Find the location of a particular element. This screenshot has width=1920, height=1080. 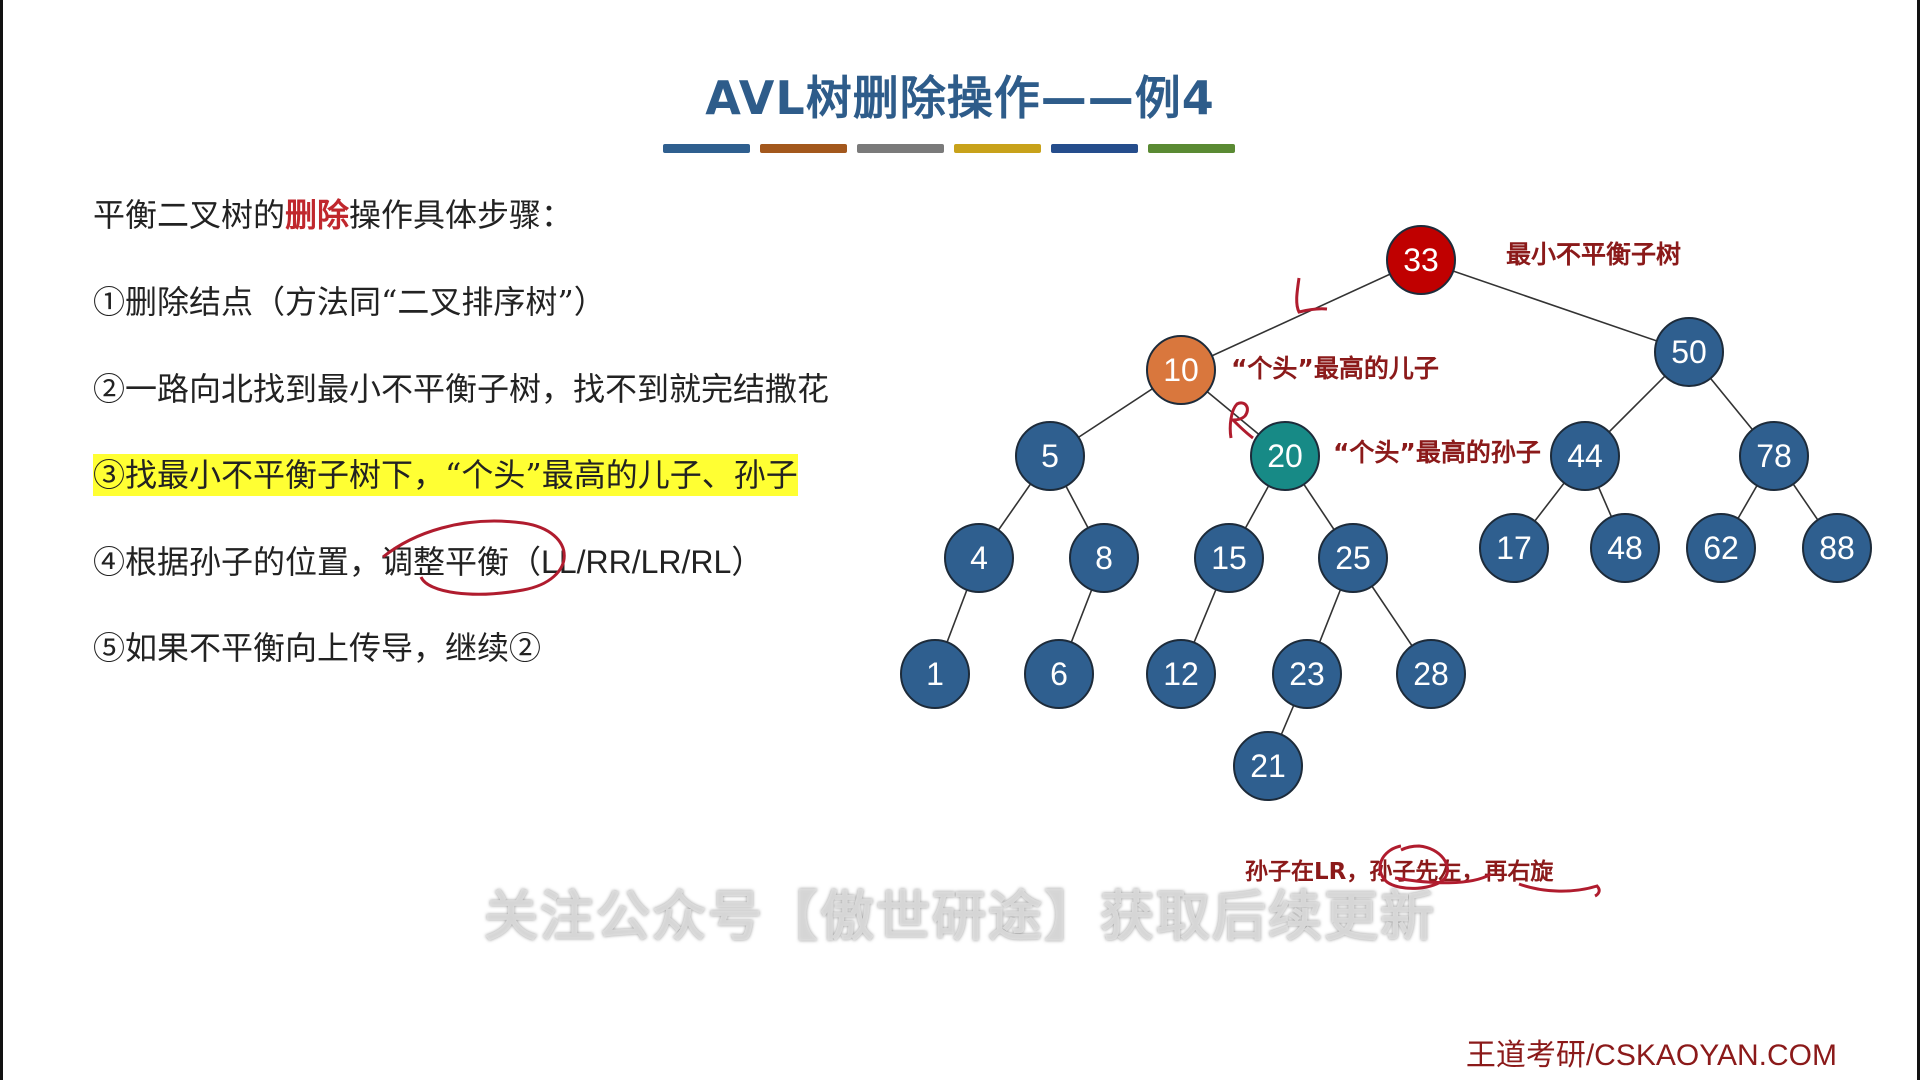

tree-node-78: 78 is located at coordinates (1774, 456).